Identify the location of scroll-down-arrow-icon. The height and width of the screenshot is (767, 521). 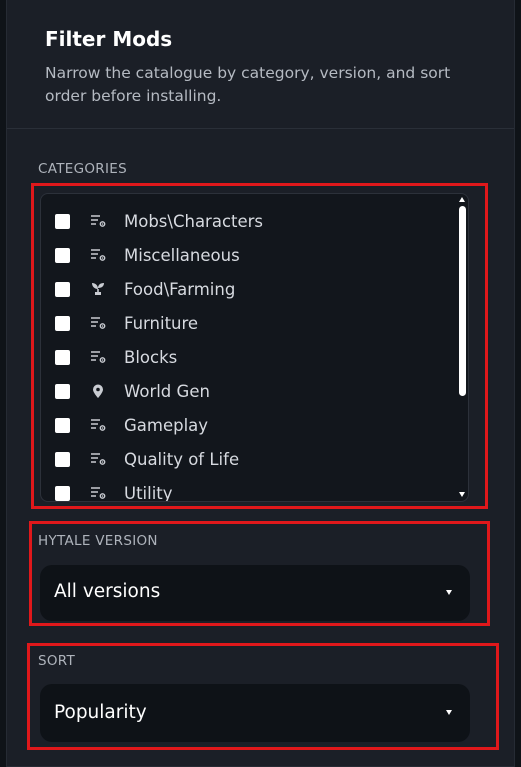
(462, 494).